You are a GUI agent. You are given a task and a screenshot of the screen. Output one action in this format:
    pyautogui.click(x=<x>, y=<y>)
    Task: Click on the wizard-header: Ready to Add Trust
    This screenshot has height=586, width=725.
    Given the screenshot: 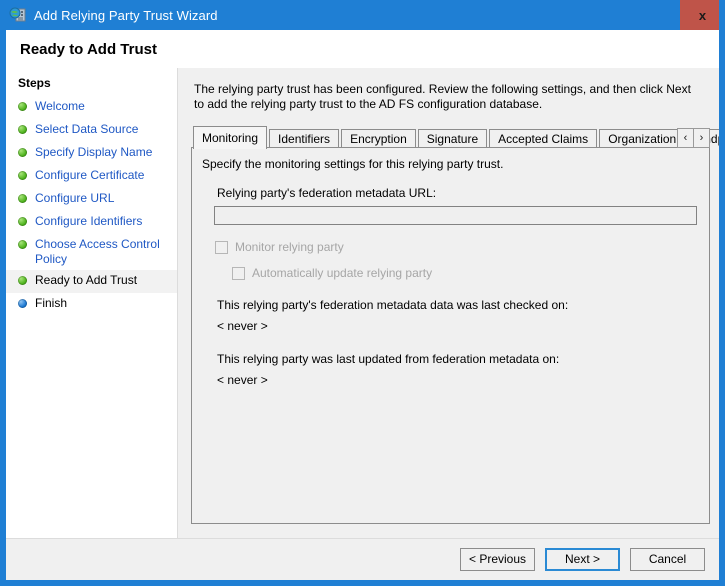 What is the action you would take?
    pyautogui.click(x=362, y=49)
    